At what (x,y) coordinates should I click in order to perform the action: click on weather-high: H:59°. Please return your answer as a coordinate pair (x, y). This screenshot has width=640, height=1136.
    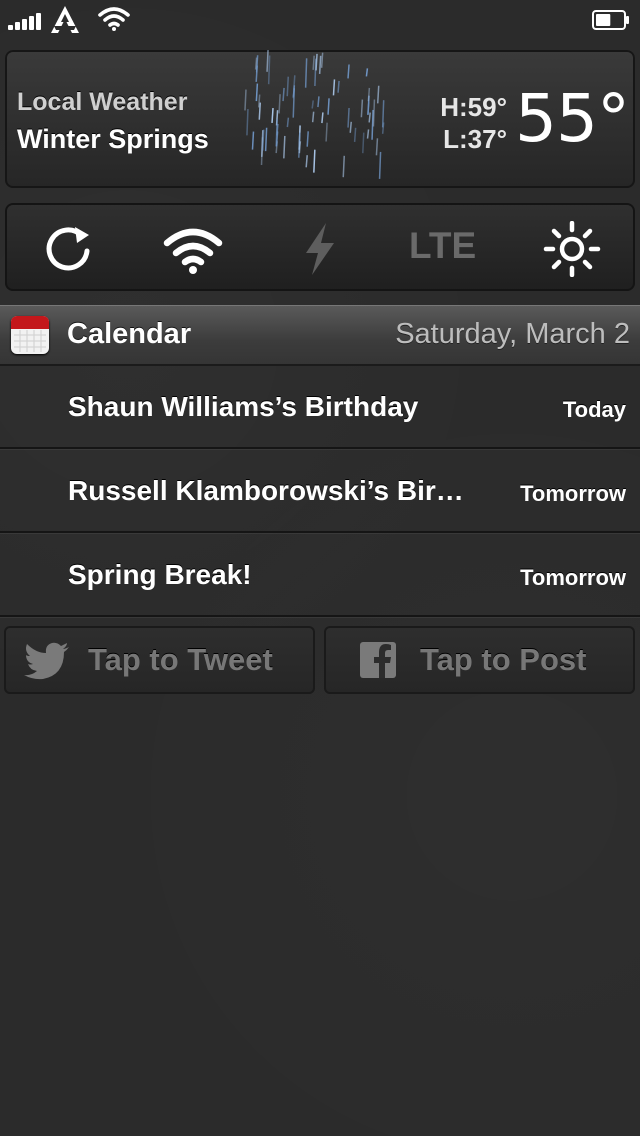
    Looking at the image, I should click on (473, 107).